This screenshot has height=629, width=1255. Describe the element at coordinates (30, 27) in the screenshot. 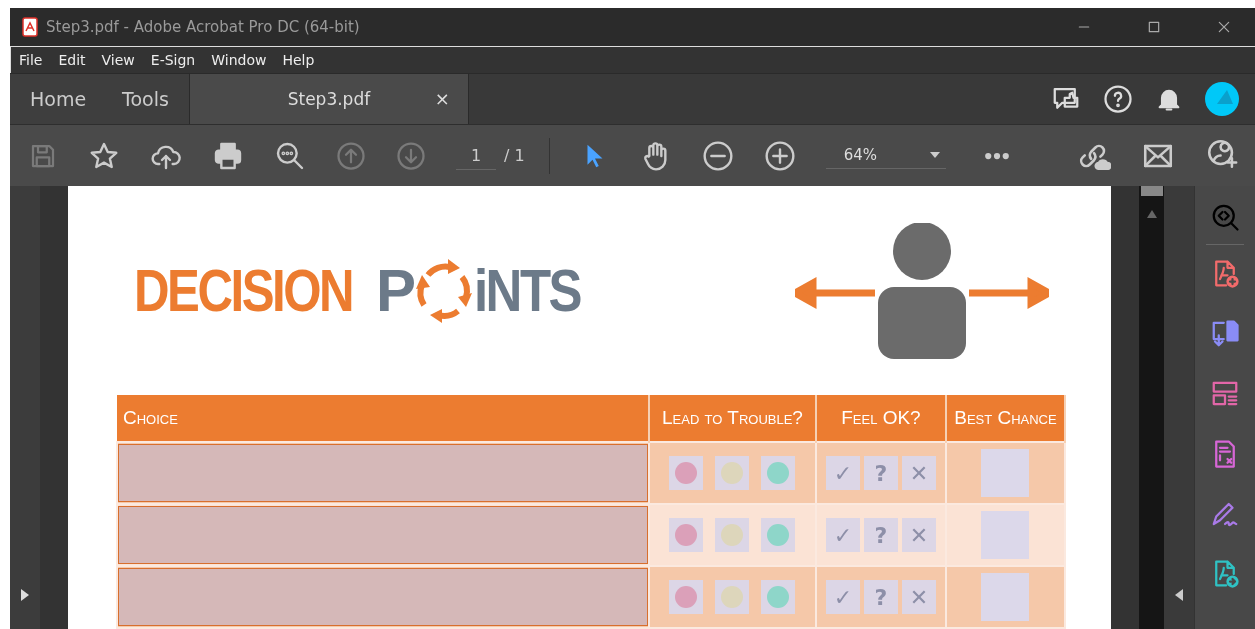

I see `pdf-file-icon` at that location.